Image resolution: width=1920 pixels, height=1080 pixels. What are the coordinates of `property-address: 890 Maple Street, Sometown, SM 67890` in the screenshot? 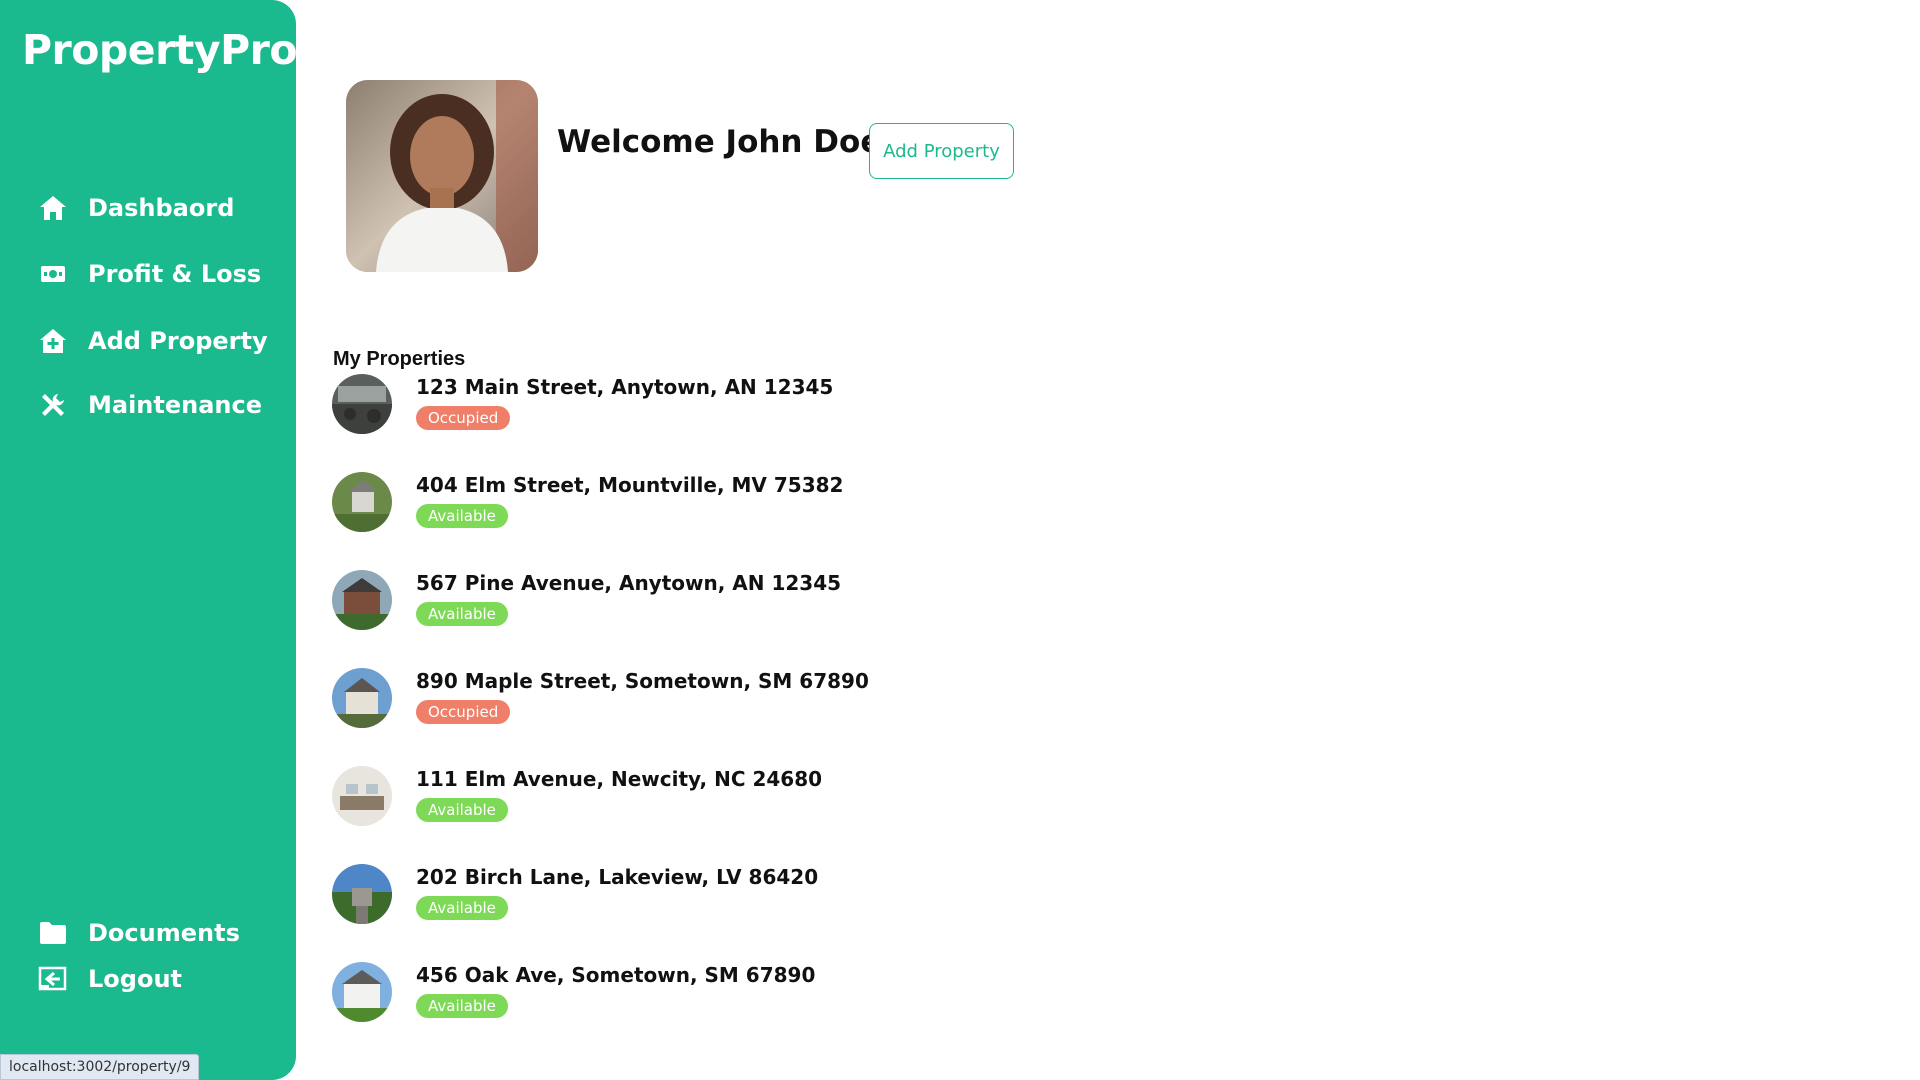 It's located at (642, 681).